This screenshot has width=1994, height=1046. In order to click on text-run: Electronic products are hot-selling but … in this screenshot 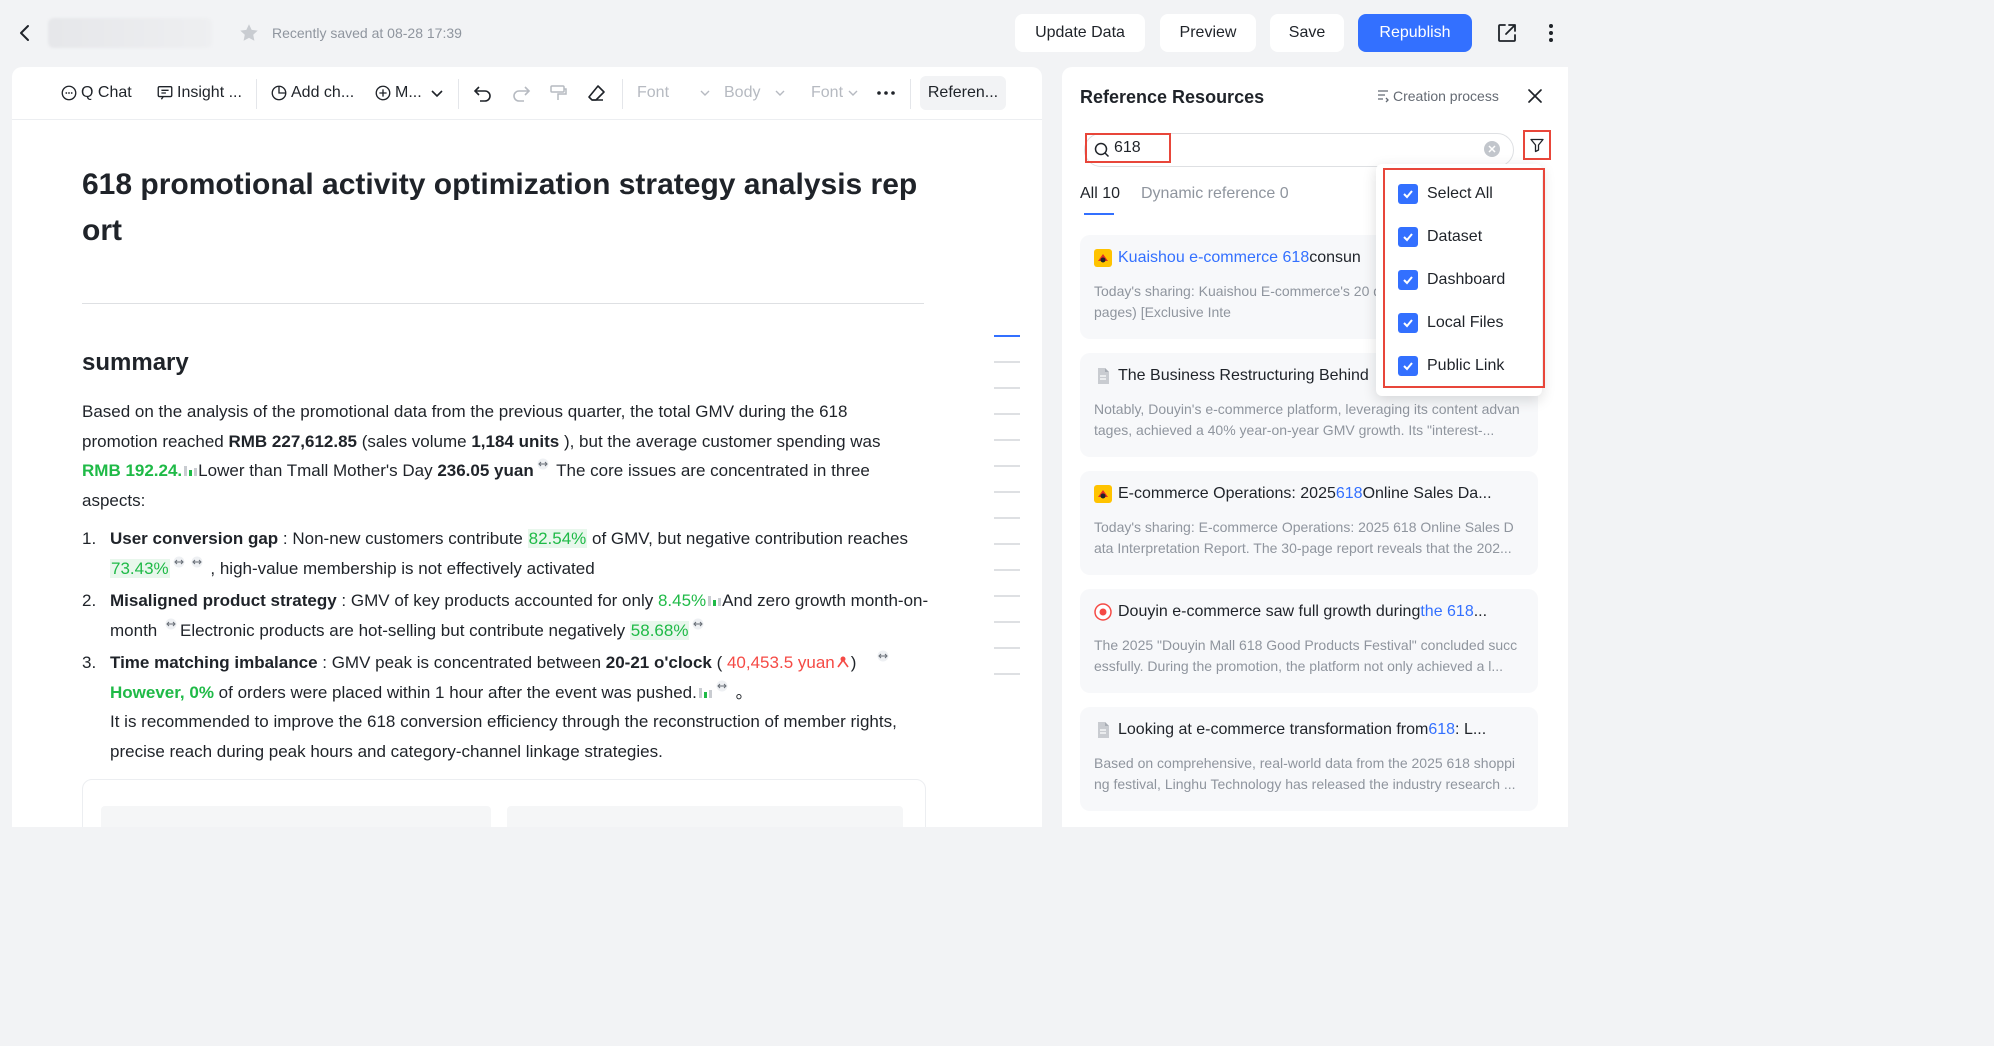, I will do `click(404, 630)`.